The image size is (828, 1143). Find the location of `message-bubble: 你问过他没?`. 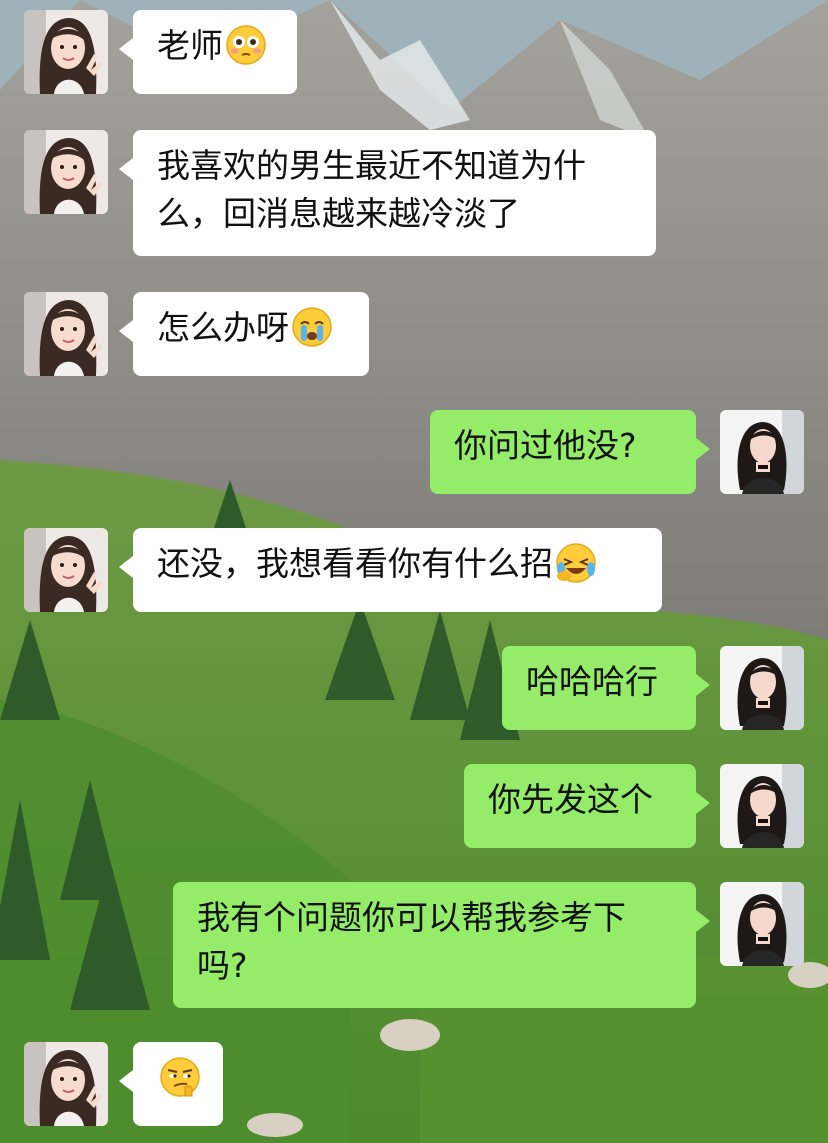

message-bubble: 你问过他没? is located at coordinates (570, 452).